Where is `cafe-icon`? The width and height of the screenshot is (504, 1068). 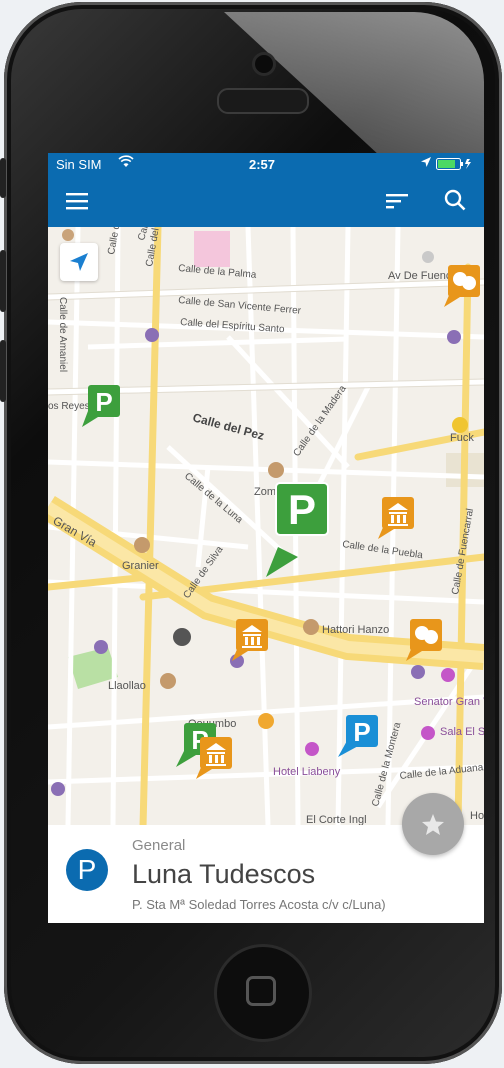 cafe-icon is located at coordinates (142, 545).